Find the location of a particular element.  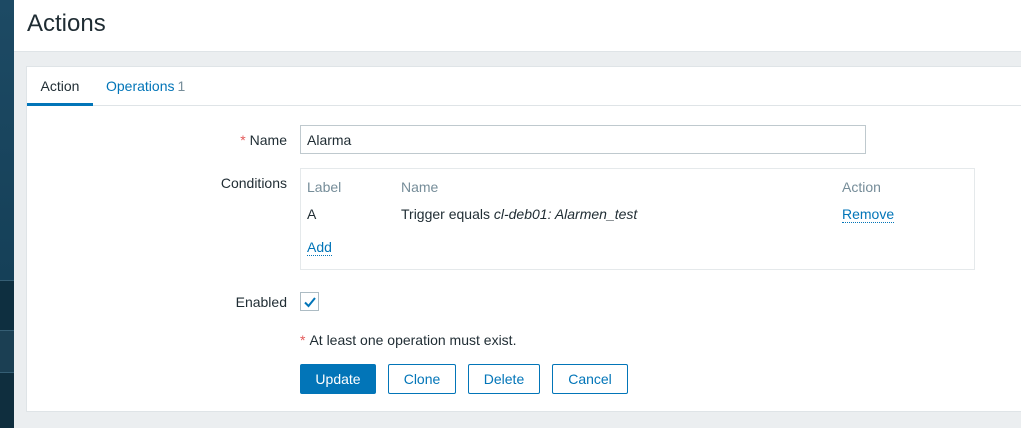

tab-operations: Operations 1 is located at coordinates (145, 86).